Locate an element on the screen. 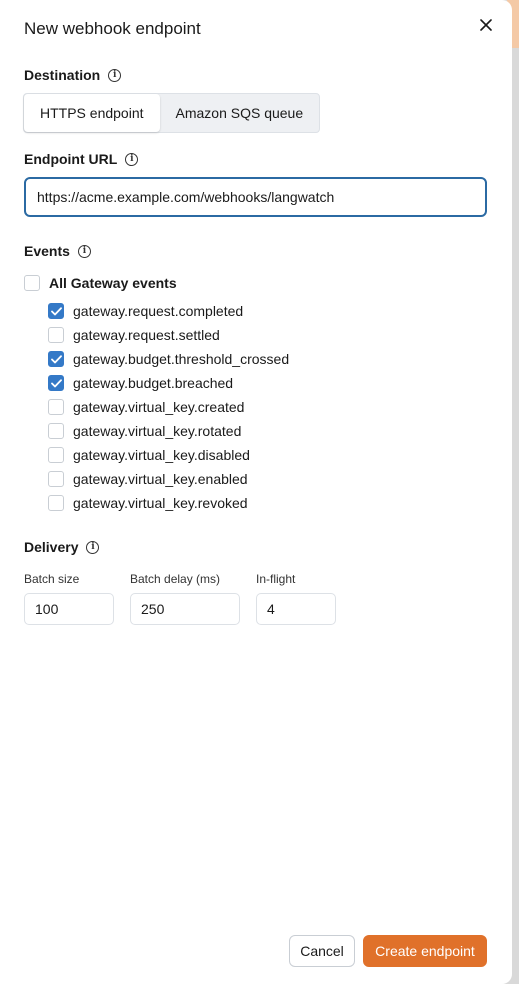 The width and height of the screenshot is (519, 984). event-checkbox: gateway.request.settled is located at coordinates (134, 335).